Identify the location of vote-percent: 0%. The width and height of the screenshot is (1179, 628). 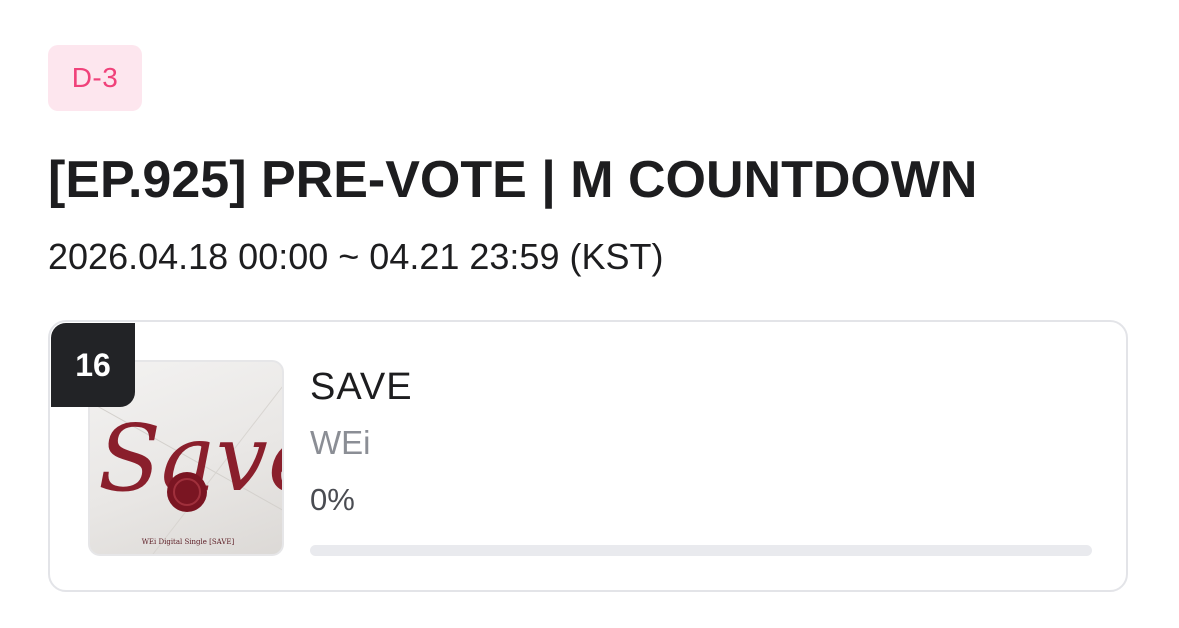
(332, 499).